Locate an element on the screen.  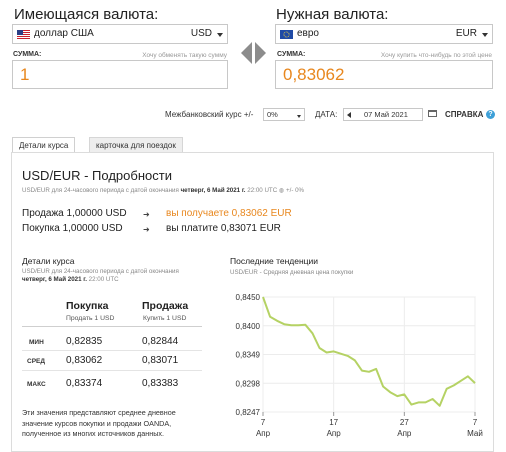
have-amount-value: 1 is located at coordinates (25, 74).